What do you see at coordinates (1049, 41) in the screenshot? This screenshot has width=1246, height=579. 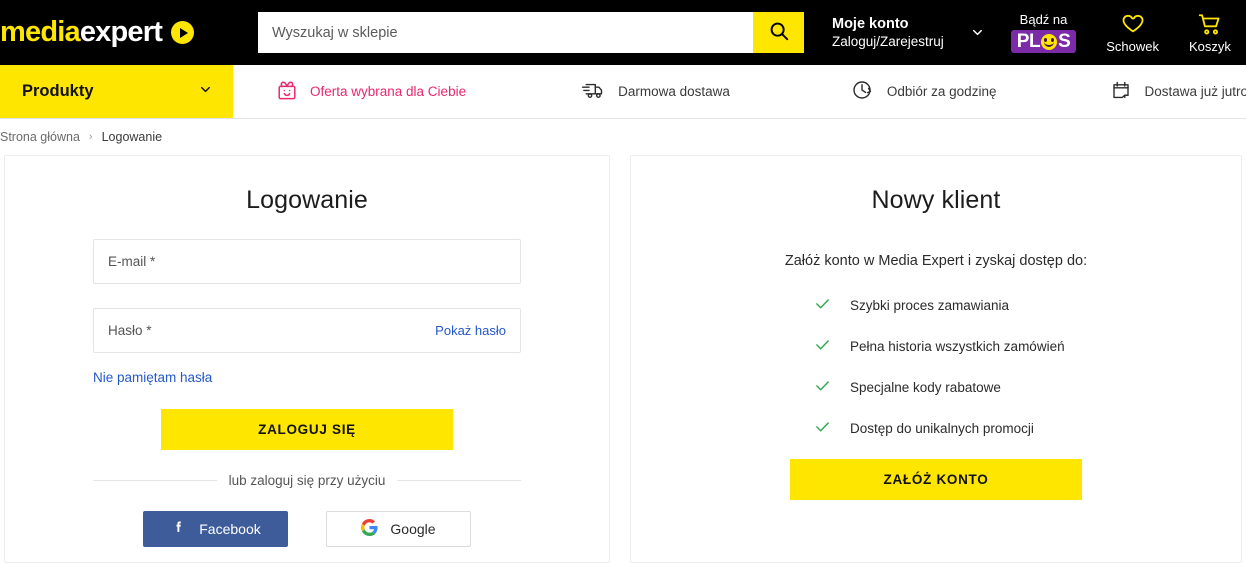 I see `smiley-icon` at bounding box center [1049, 41].